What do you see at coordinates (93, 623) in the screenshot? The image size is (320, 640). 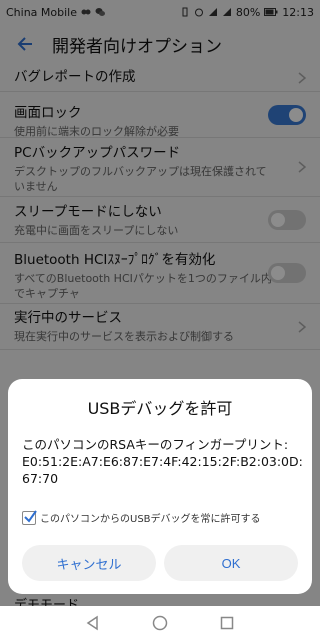 I see `triangle-back-icon` at bounding box center [93, 623].